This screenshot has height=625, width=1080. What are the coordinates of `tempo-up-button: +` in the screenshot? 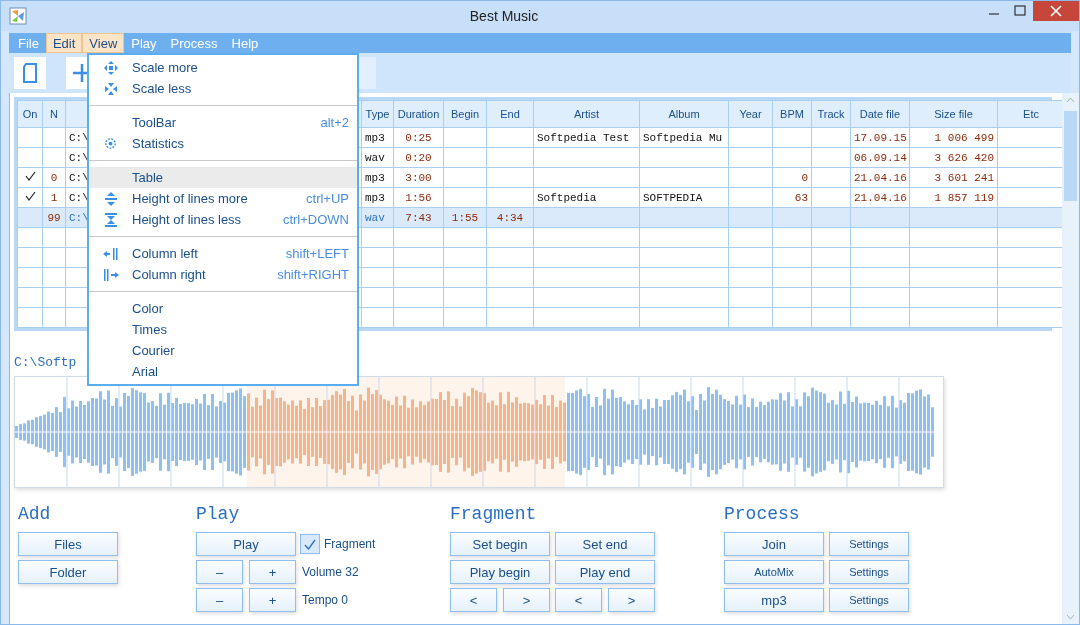 It's located at (272, 600).